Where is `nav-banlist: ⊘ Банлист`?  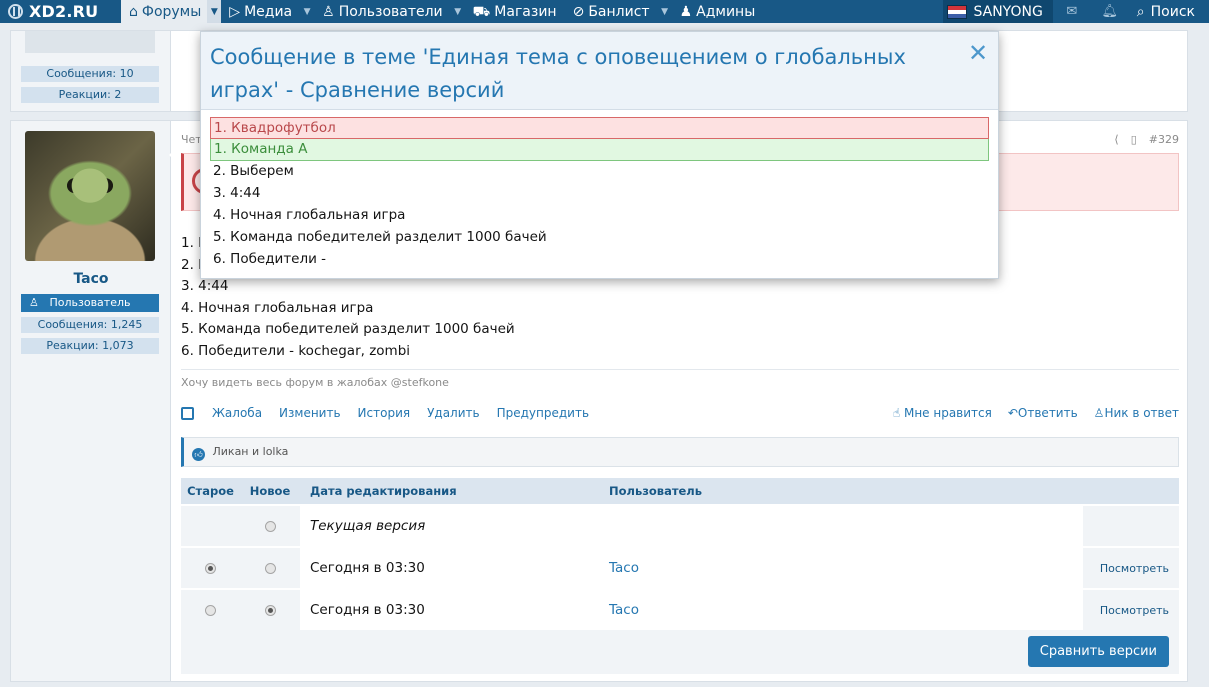
nav-banlist: ⊘ Банлист is located at coordinates (611, 11).